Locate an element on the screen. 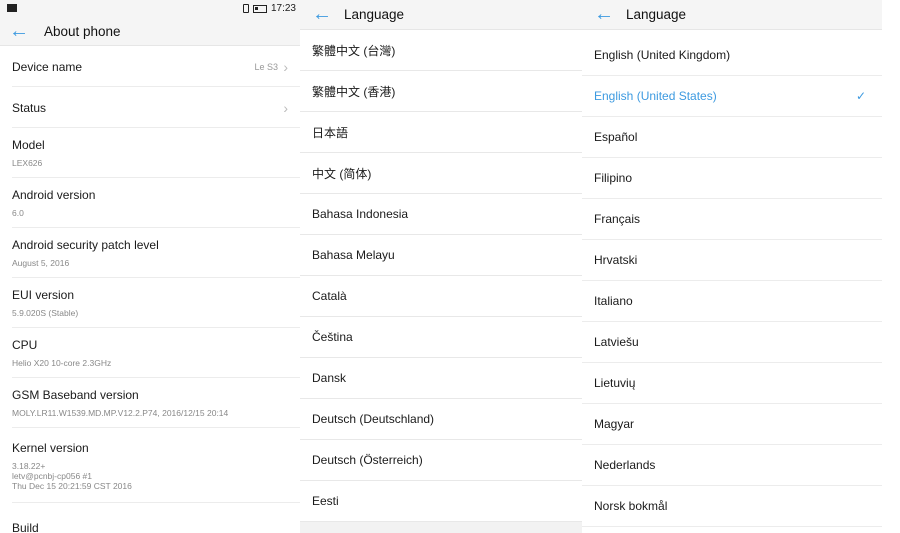 This screenshot has width=900, height=533. language-option: Català is located at coordinates (441, 296).